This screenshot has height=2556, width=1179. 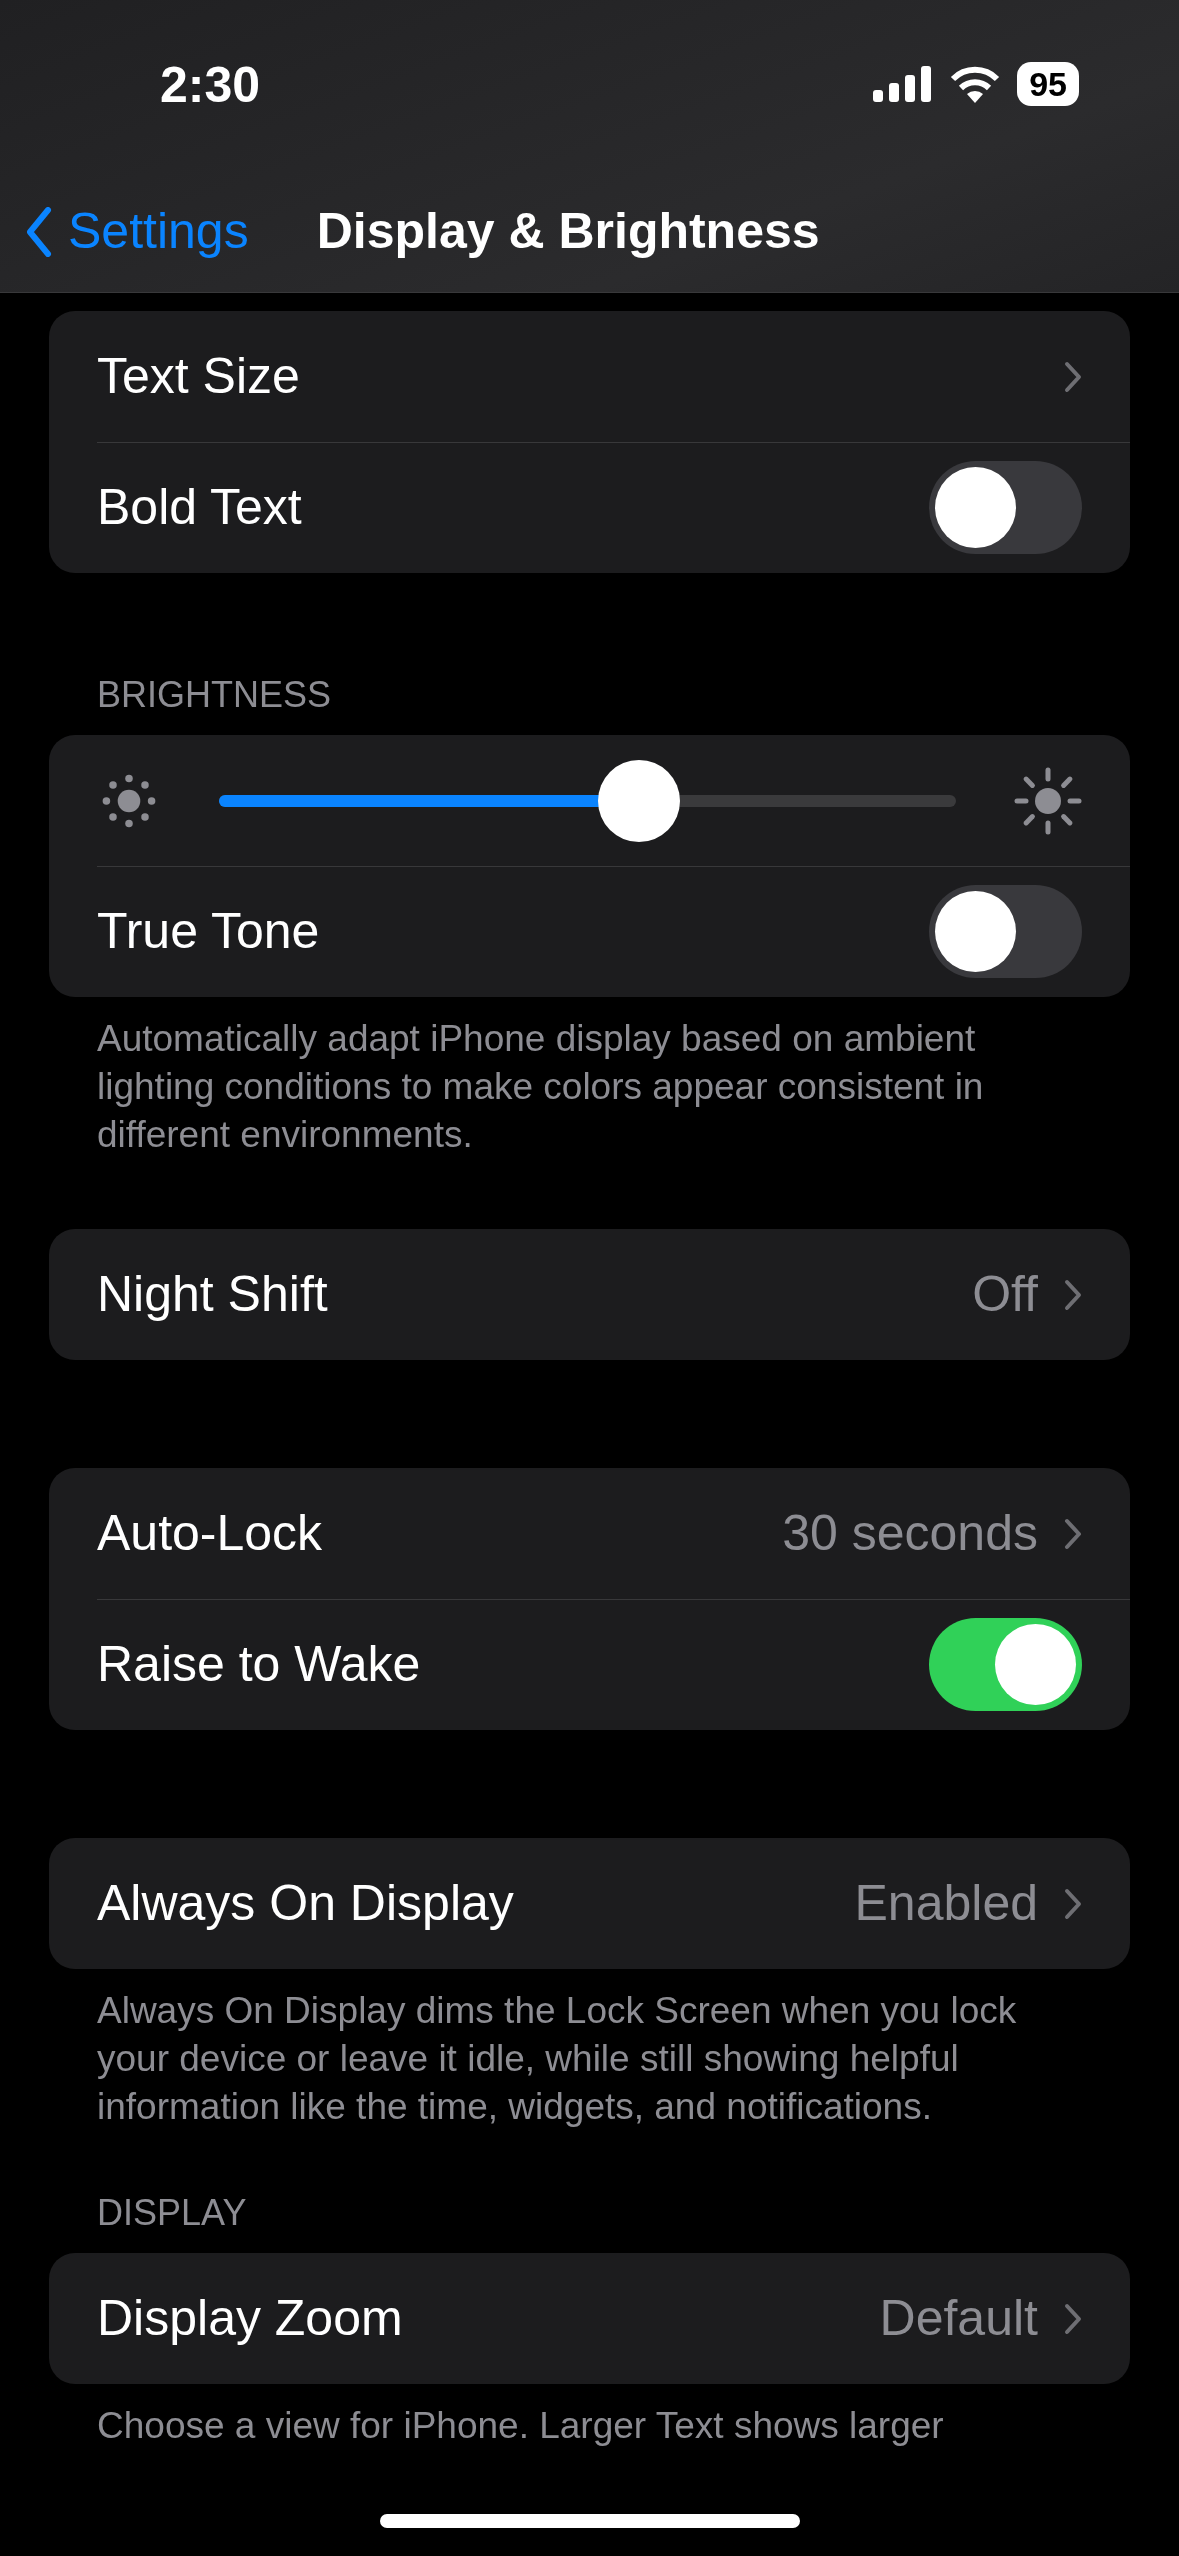 What do you see at coordinates (589, 1533) in the screenshot?
I see `settings-row: Auto-Lock 30 seconds` at bounding box center [589, 1533].